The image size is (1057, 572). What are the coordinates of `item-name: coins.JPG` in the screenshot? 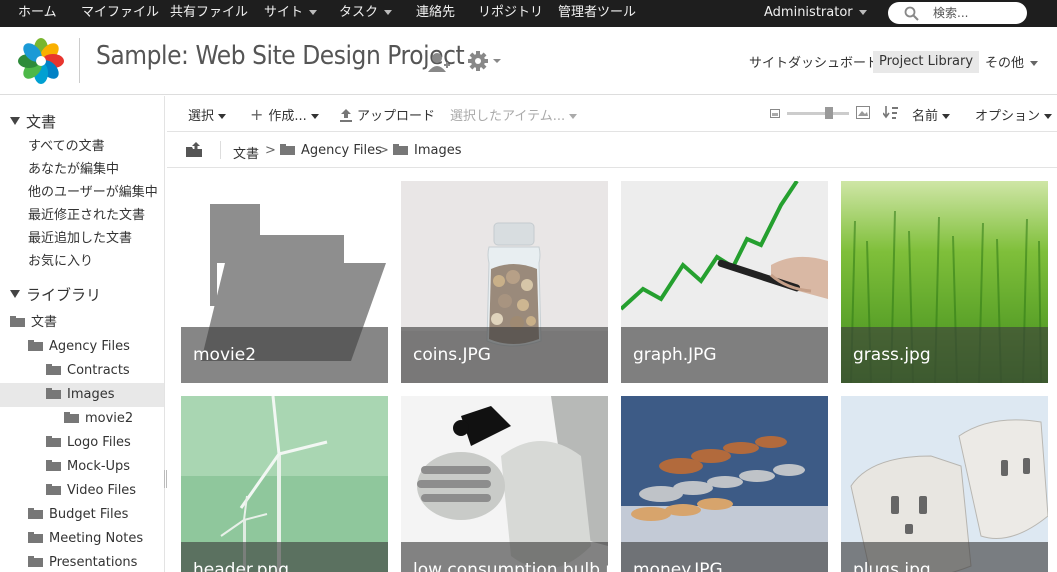 It's located at (504, 355).